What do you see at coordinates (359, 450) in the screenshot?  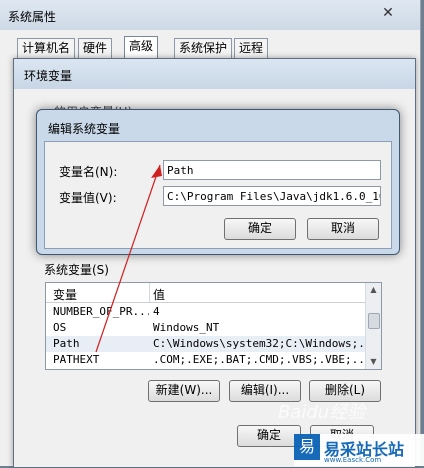 I see `site-watermark: 易 易采站长站 www.Easck.Com` at bounding box center [359, 450].